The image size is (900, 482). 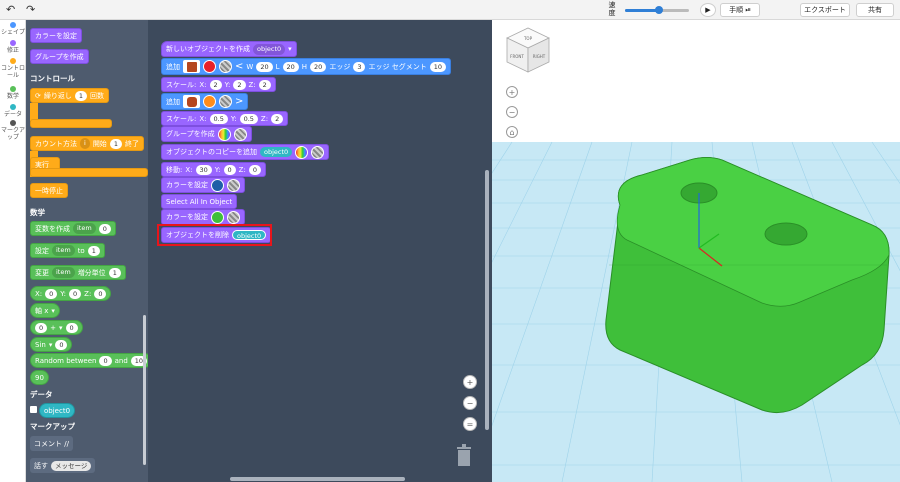 I want to click on count-with-block: カウント方法 i 開始 1 終了, so click(x=87, y=143).